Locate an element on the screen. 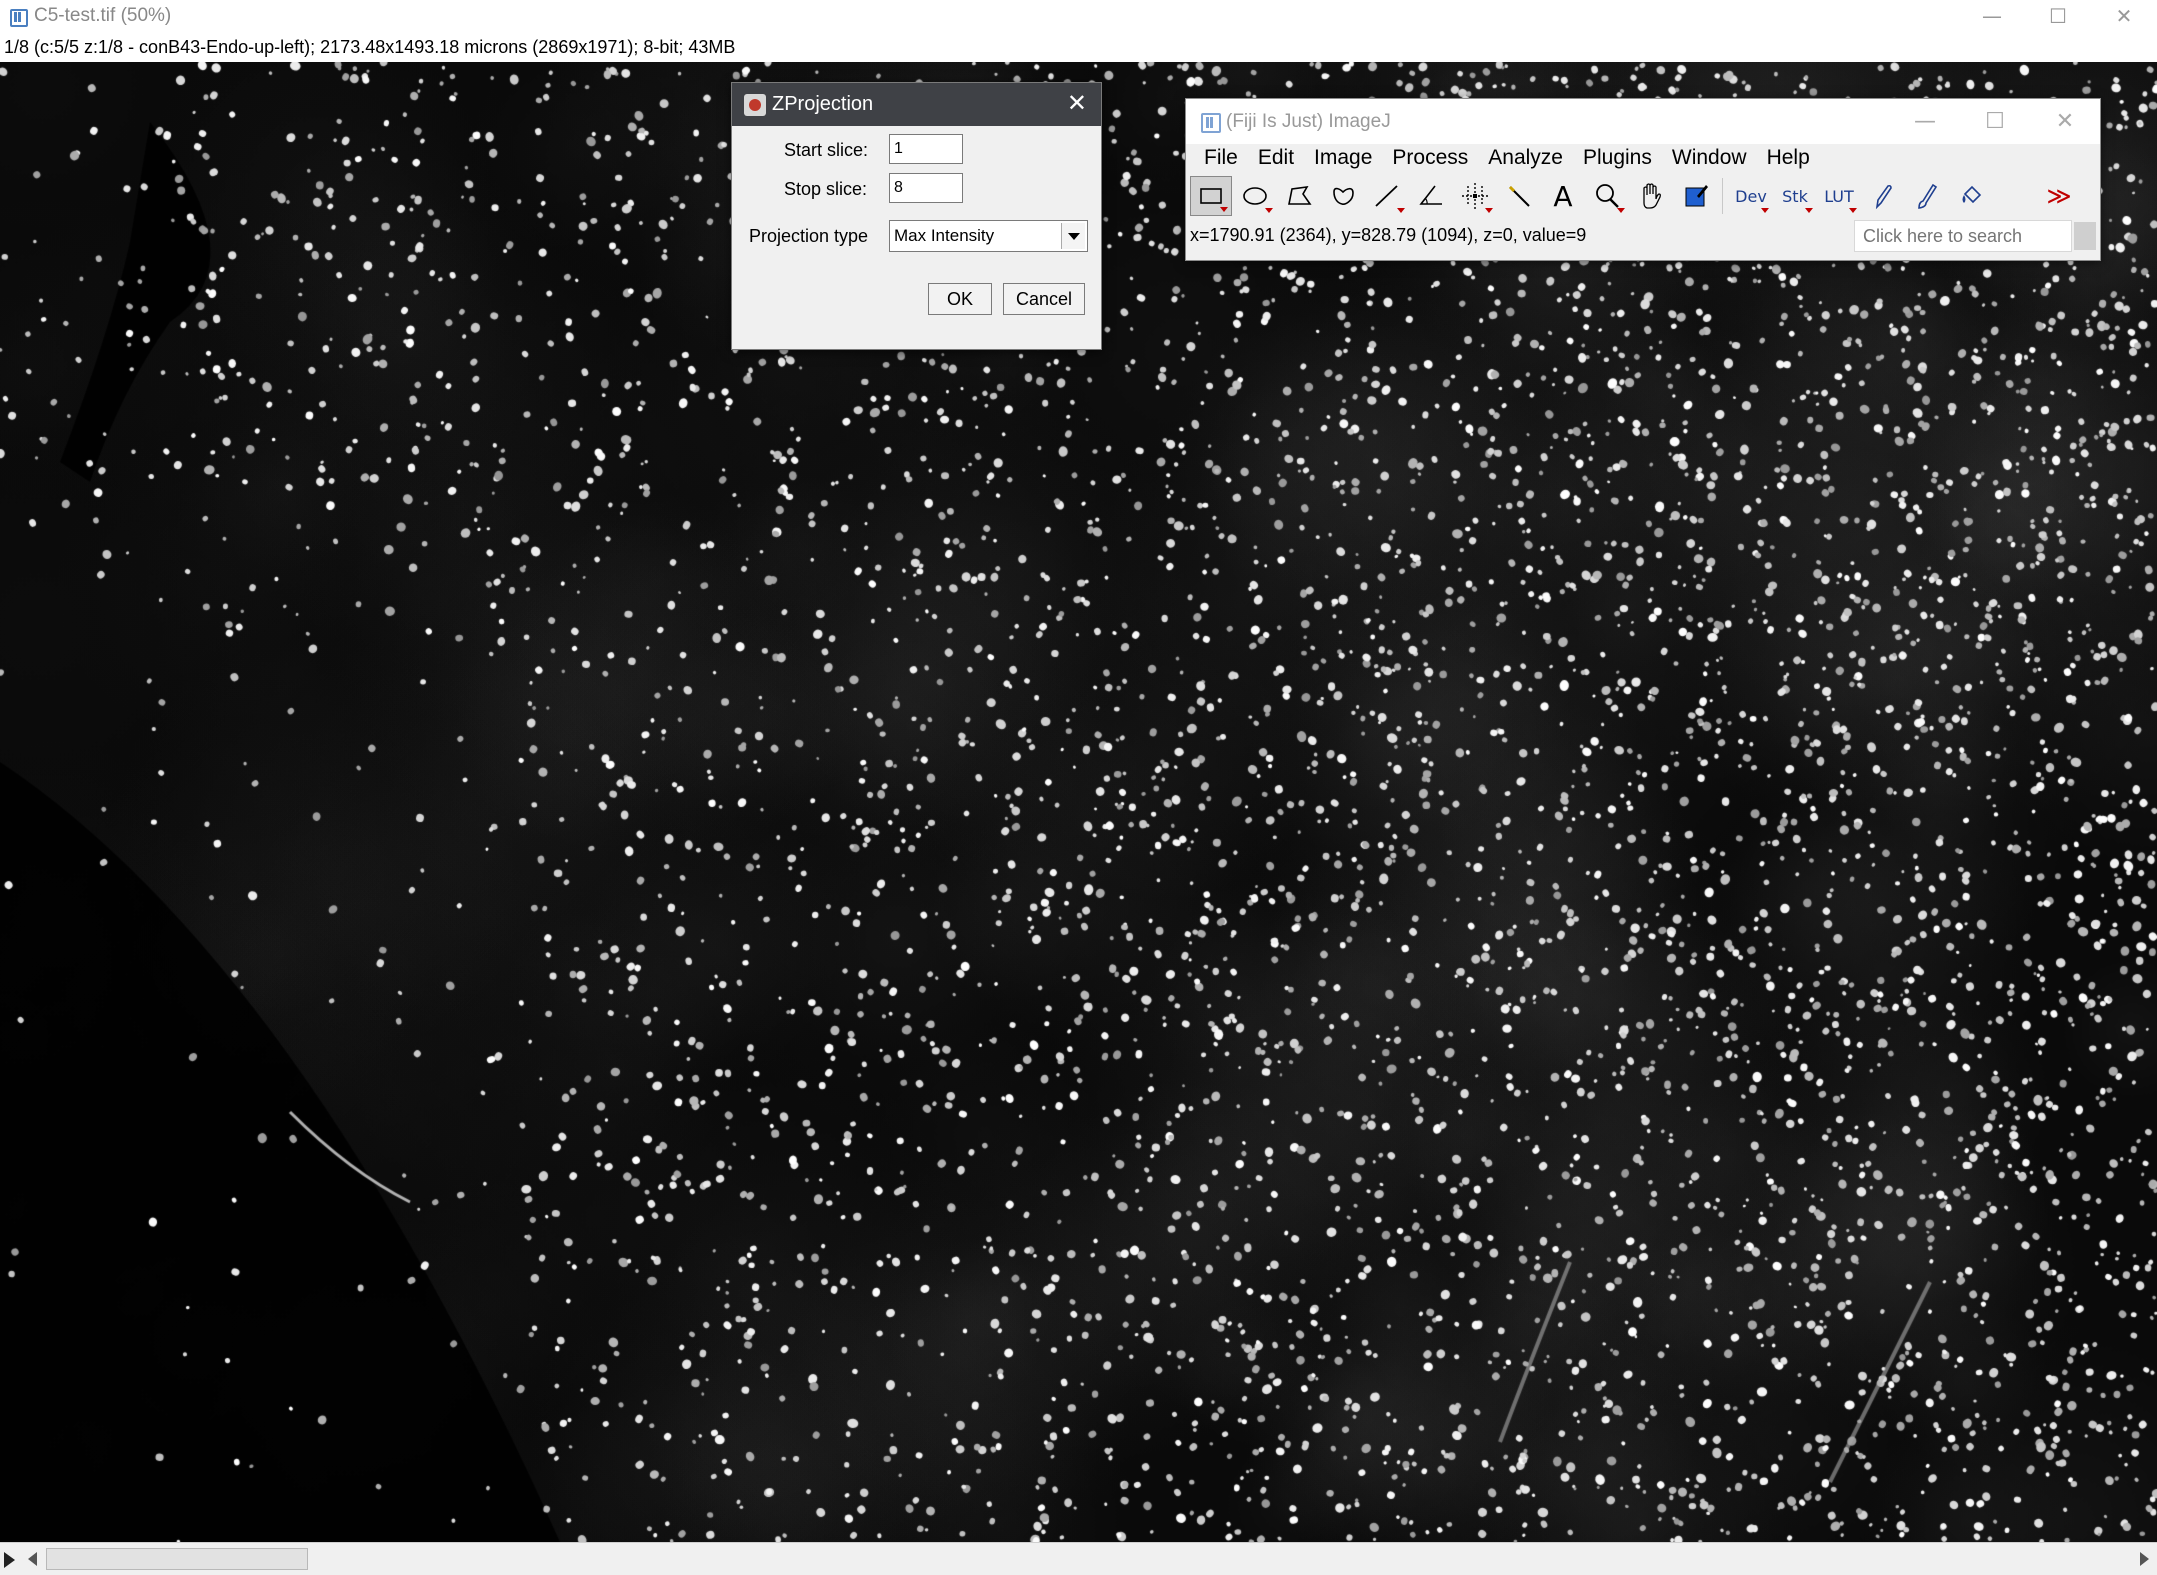 The image size is (2157, 1575). color-picker-tool is located at coordinates (1695, 196).